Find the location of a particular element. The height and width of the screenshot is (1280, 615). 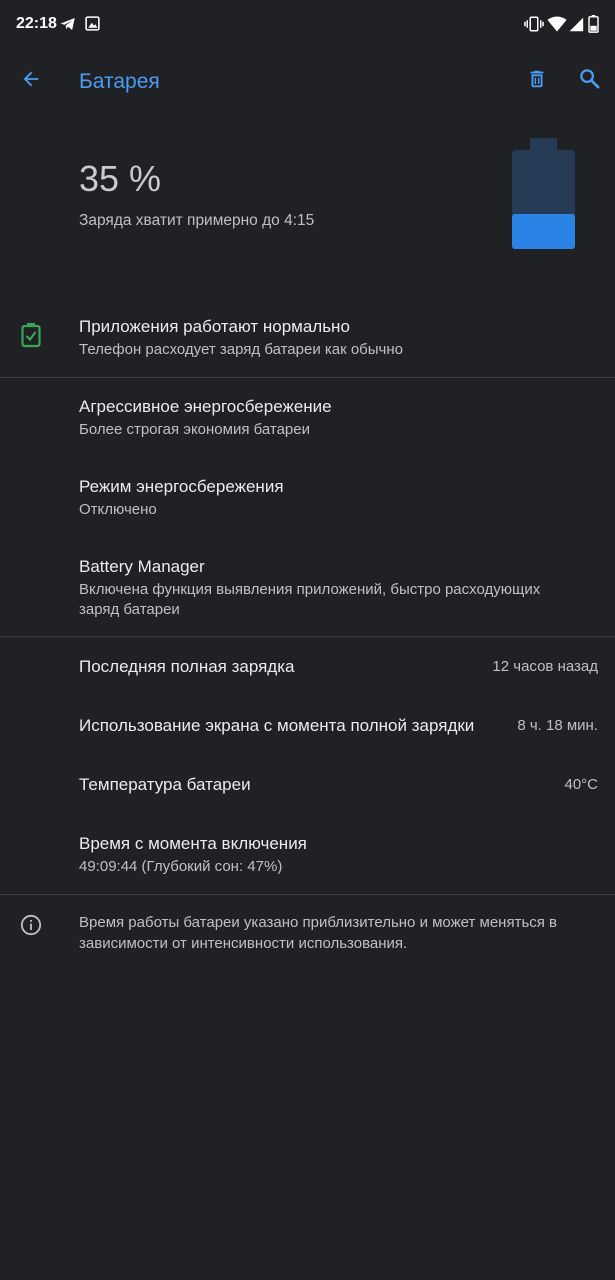

battery-estimate: Заряда хватит примерно до 4:15 is located at coordinates (197, 220).